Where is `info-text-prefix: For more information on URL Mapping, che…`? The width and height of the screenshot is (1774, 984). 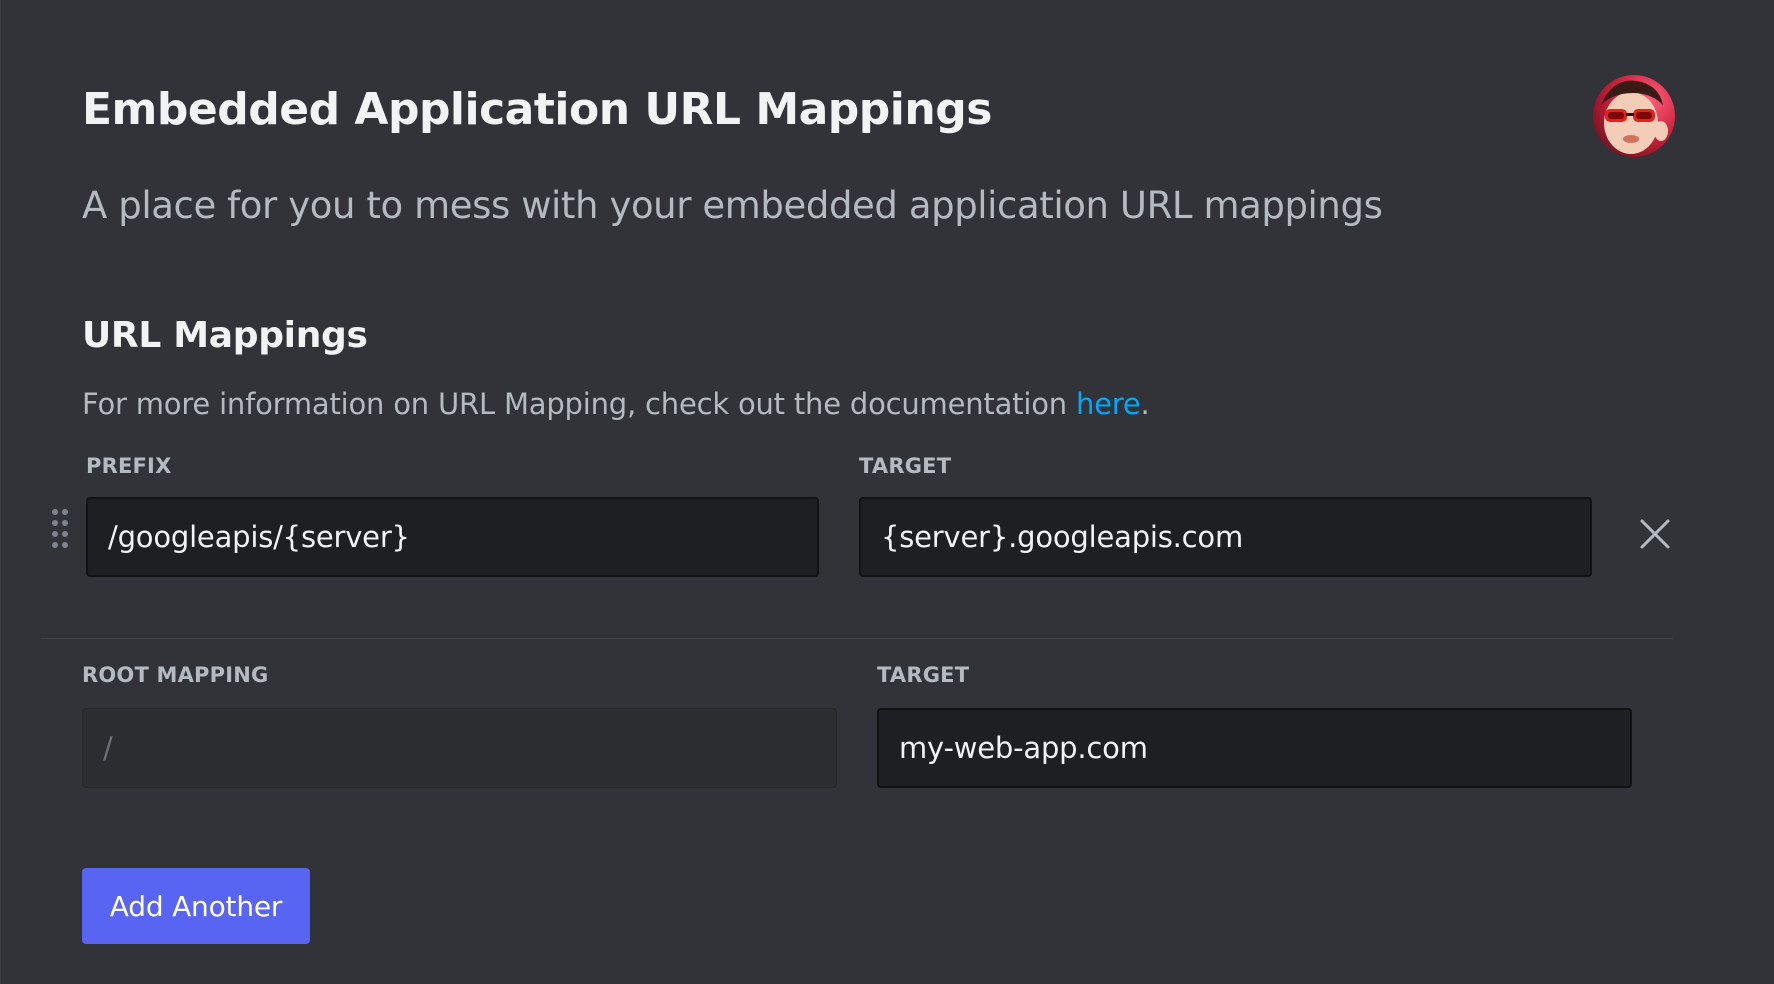
info-text-prefix: For more information on URL Mapping, che… is located at coordinates (579, 404).